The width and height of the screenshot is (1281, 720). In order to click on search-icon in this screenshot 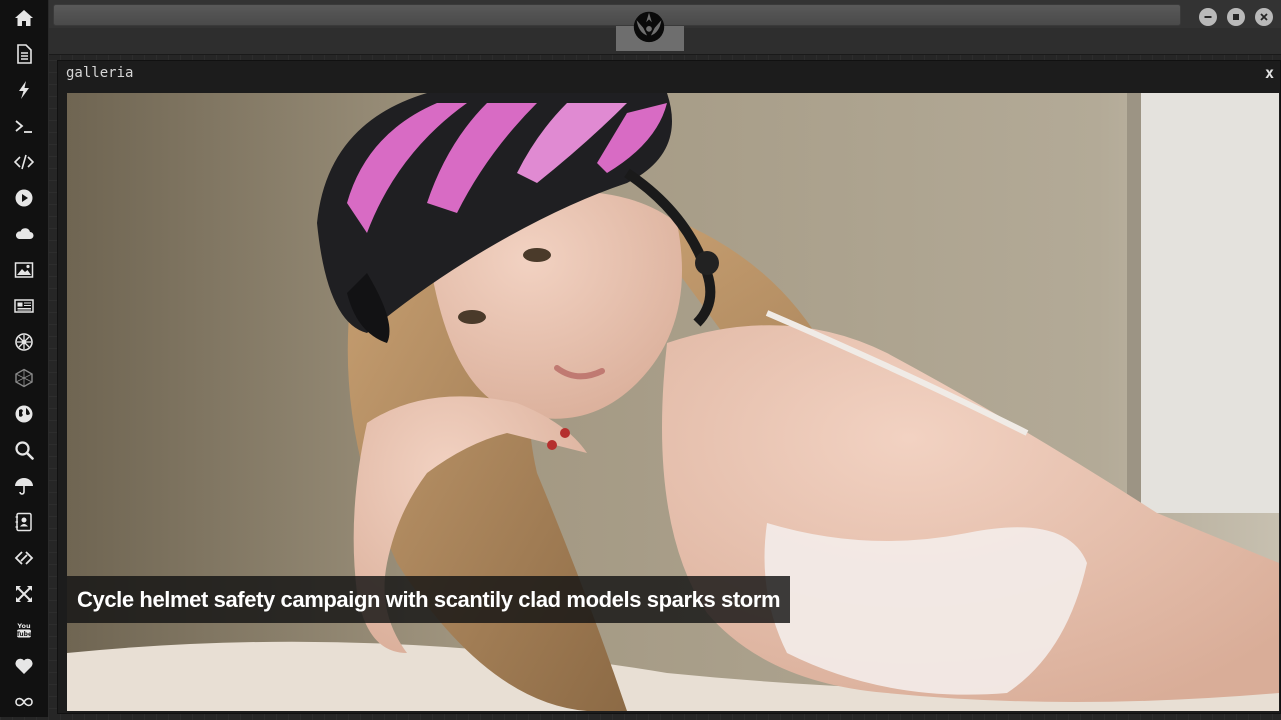, I will do `click(24, 450)`.